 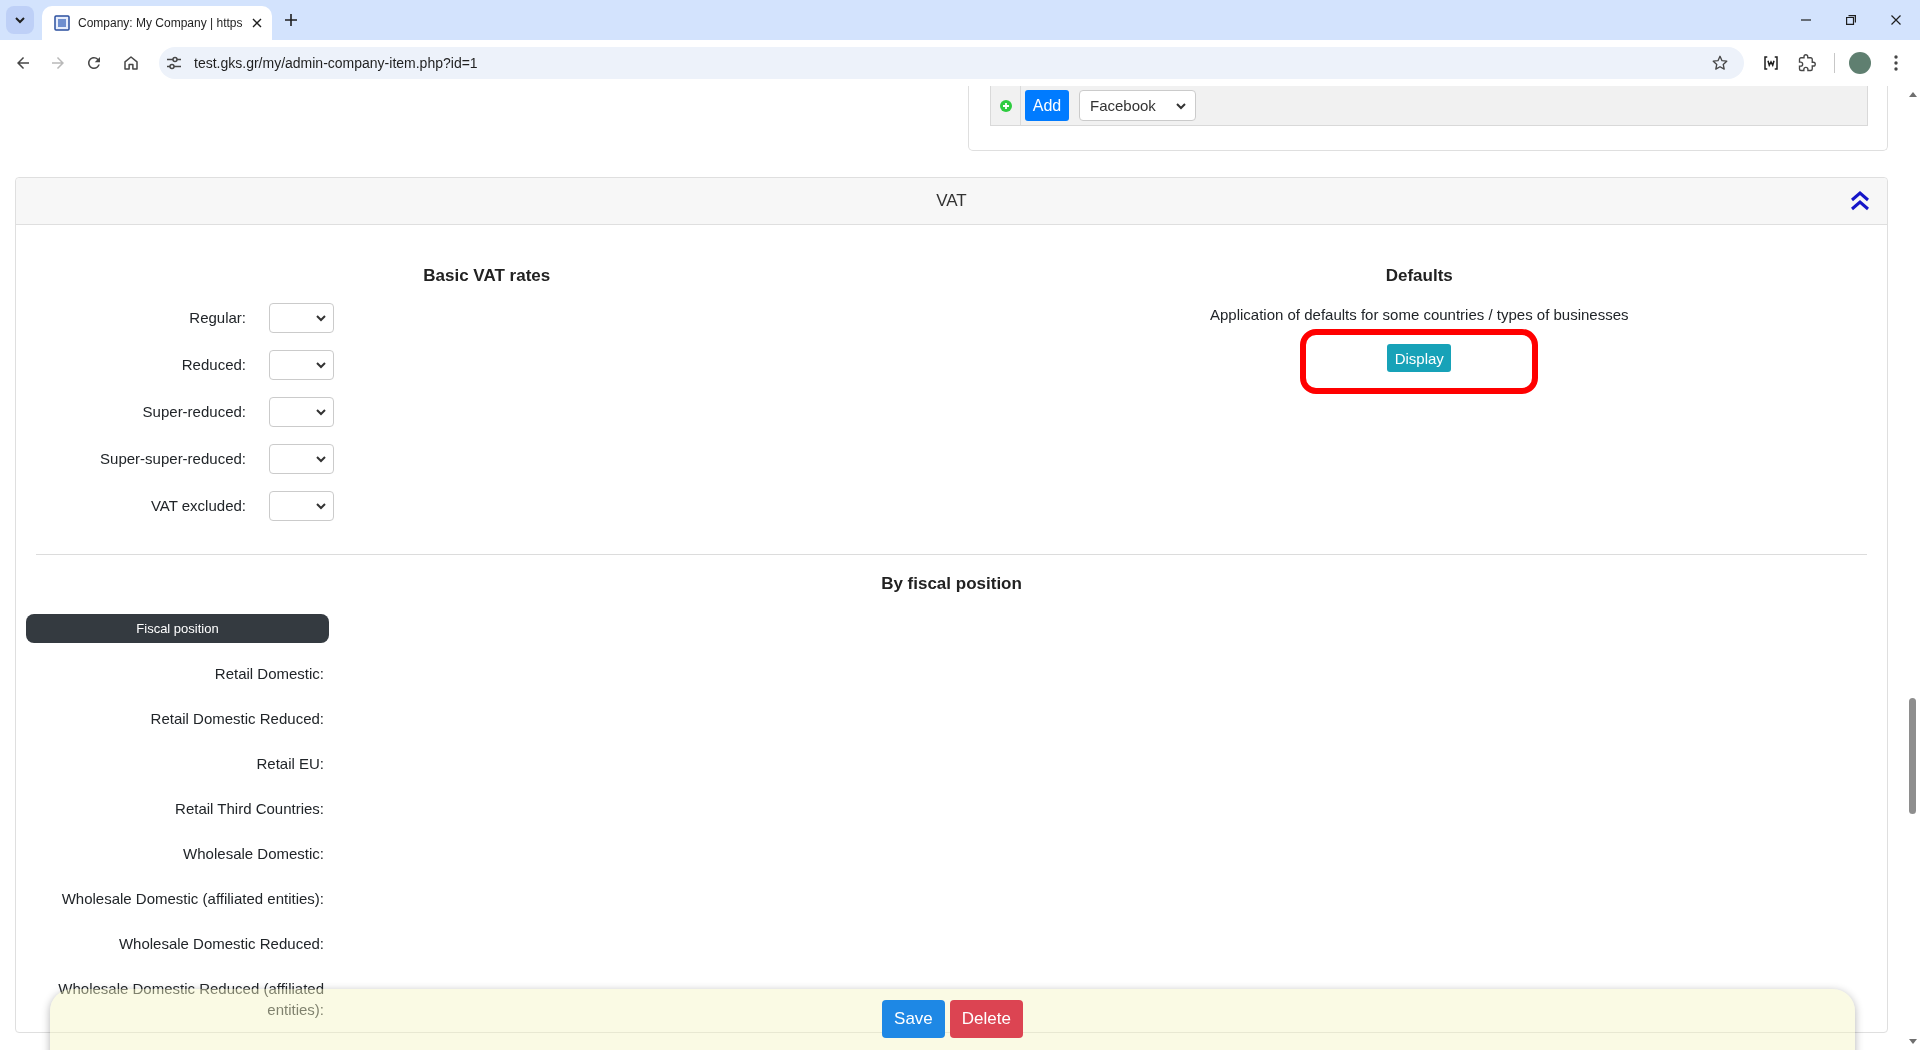 I want to click on delete-button: Delete, so click(x=986, y=1019).